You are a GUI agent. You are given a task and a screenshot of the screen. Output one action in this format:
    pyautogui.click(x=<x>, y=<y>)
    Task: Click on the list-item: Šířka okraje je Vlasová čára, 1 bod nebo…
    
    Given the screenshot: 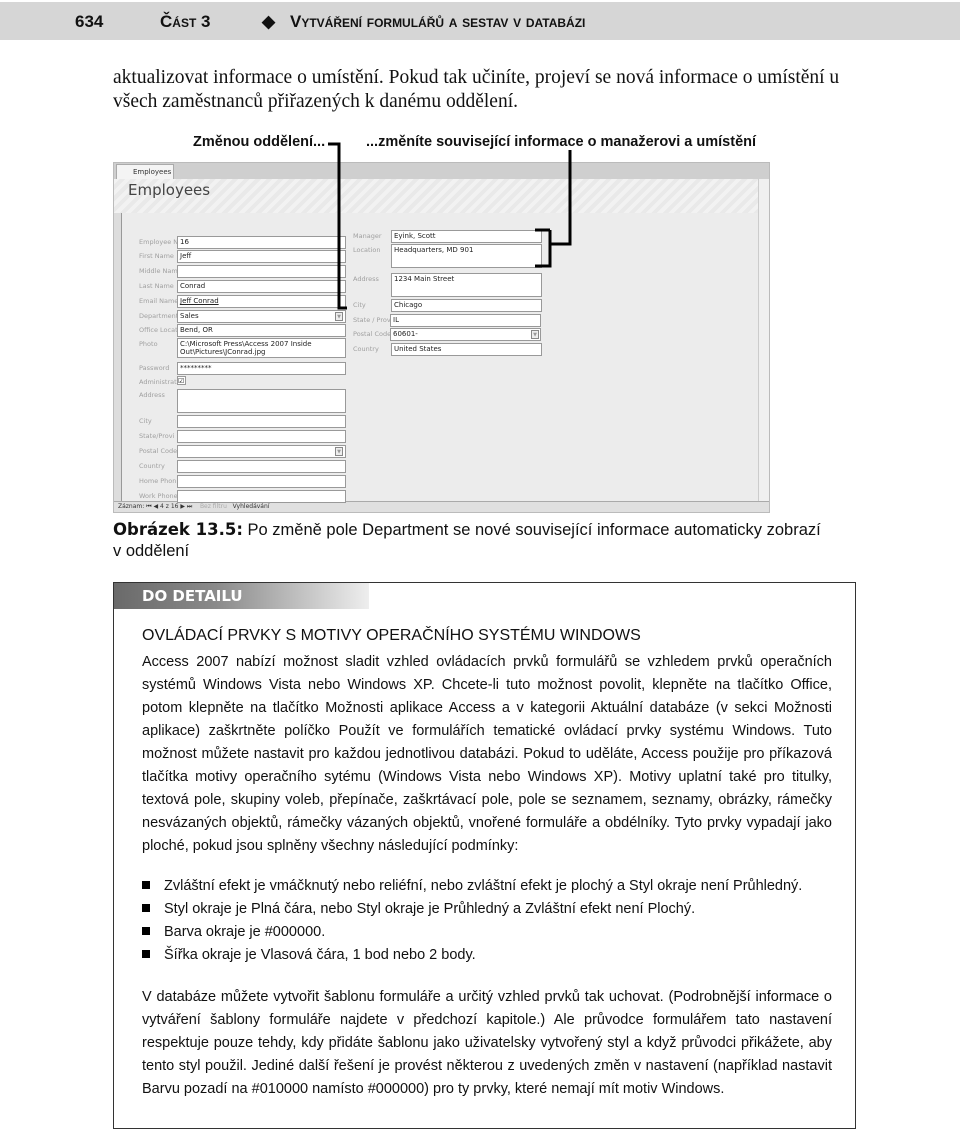 What is the action you would take?
    pyautogui.click(x=472, y=955)
    